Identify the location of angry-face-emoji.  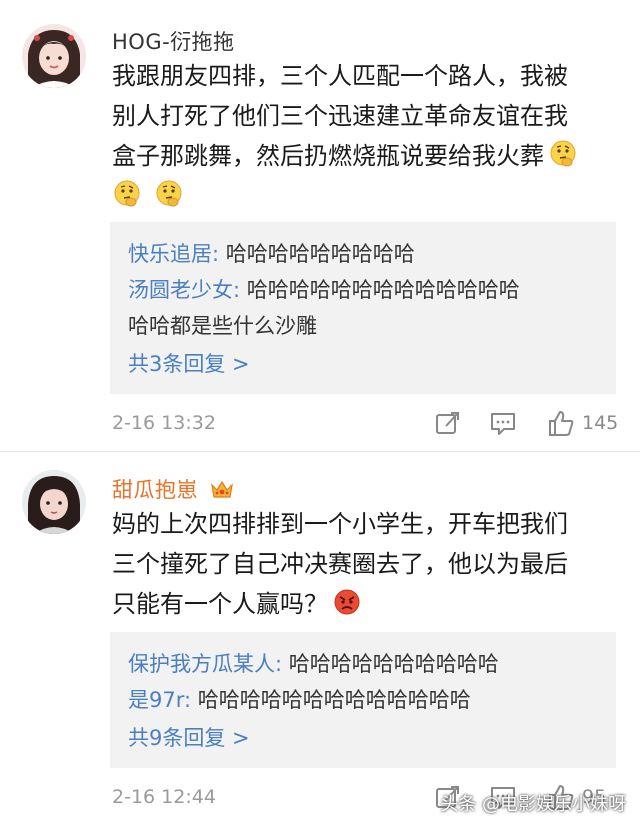
(347, 602).